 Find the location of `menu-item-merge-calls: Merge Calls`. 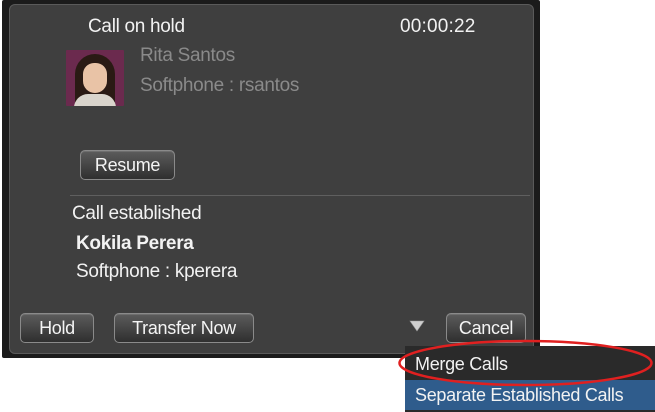

menu-item-merge-calls: Merge Calls is located at coordinates (530, 364).